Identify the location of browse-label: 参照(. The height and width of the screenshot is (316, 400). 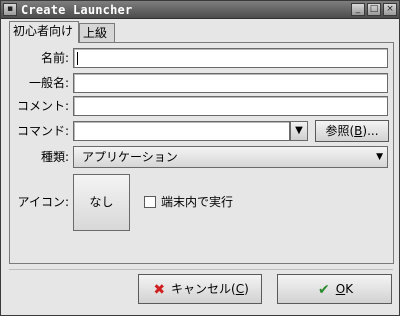
(340, 131).